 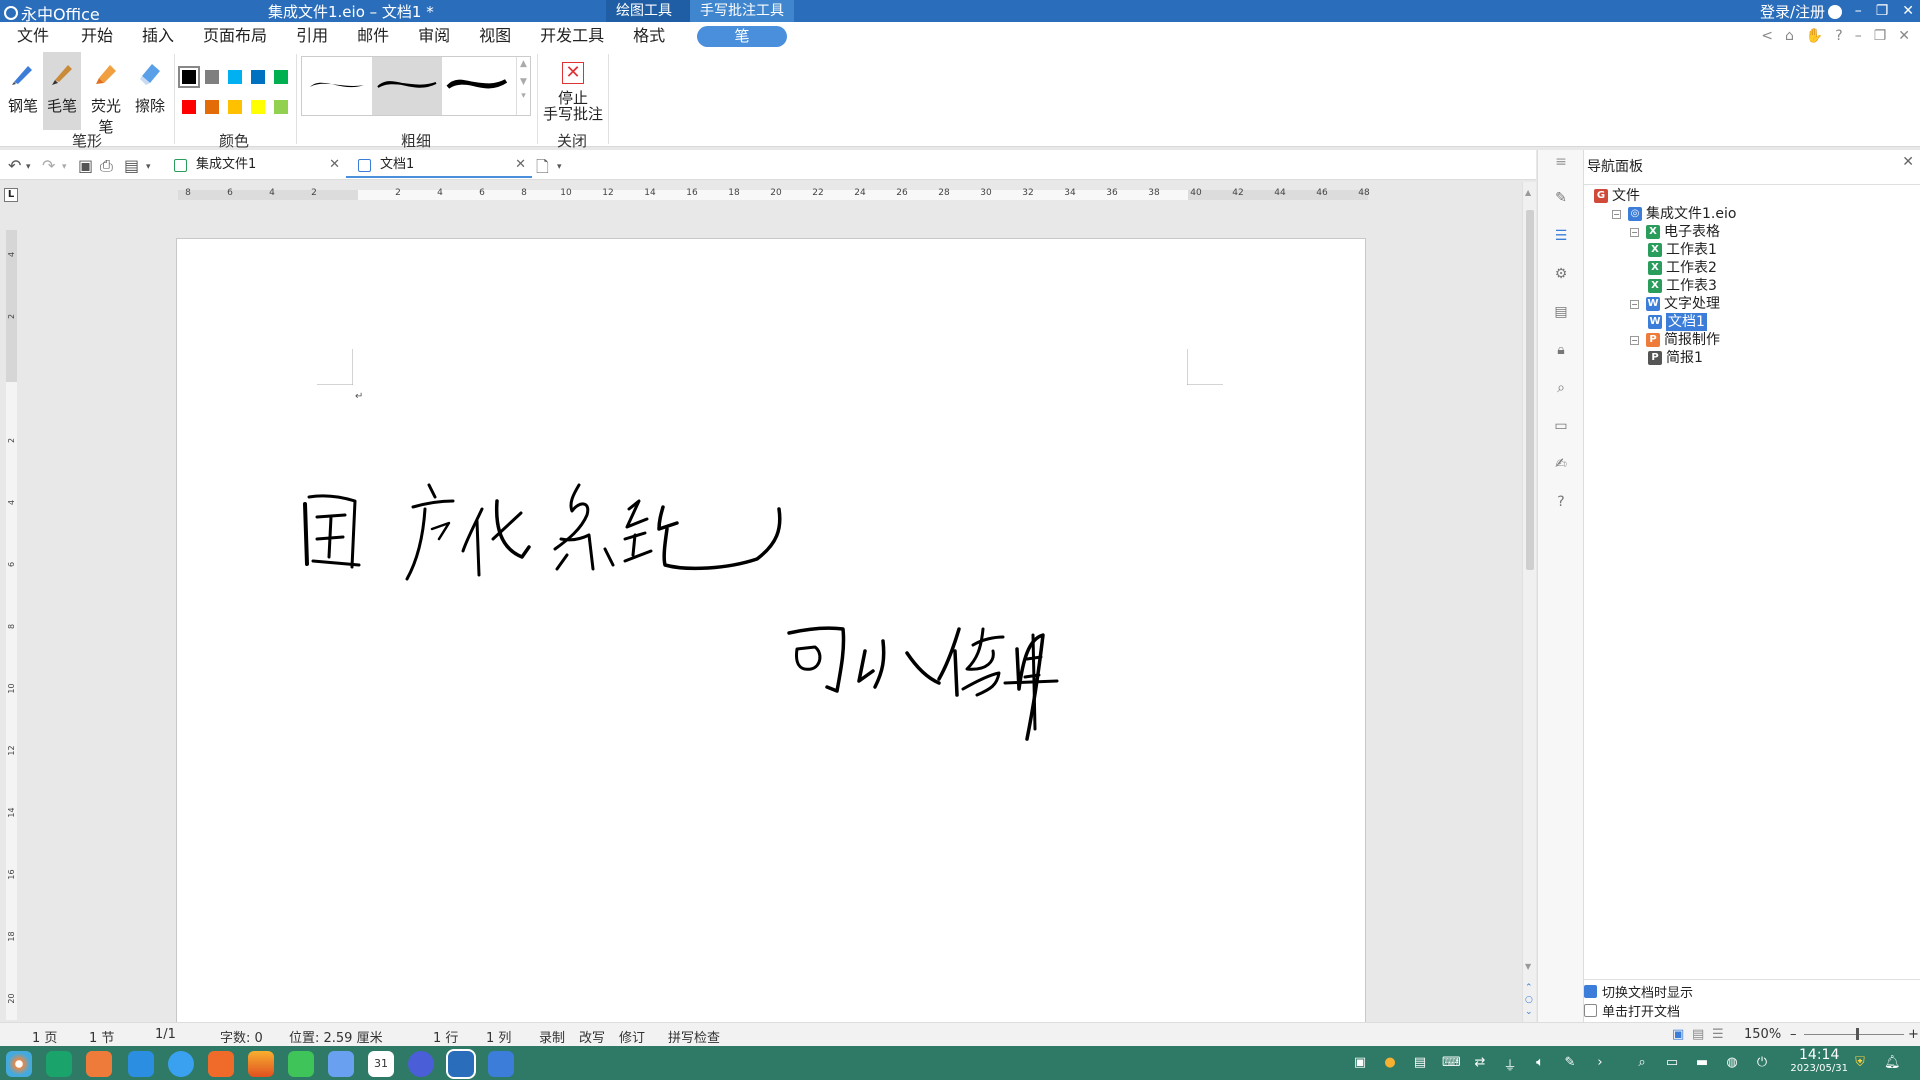 I want to click on tree-node: − X 电子表格, so click(x=1675, y=232).